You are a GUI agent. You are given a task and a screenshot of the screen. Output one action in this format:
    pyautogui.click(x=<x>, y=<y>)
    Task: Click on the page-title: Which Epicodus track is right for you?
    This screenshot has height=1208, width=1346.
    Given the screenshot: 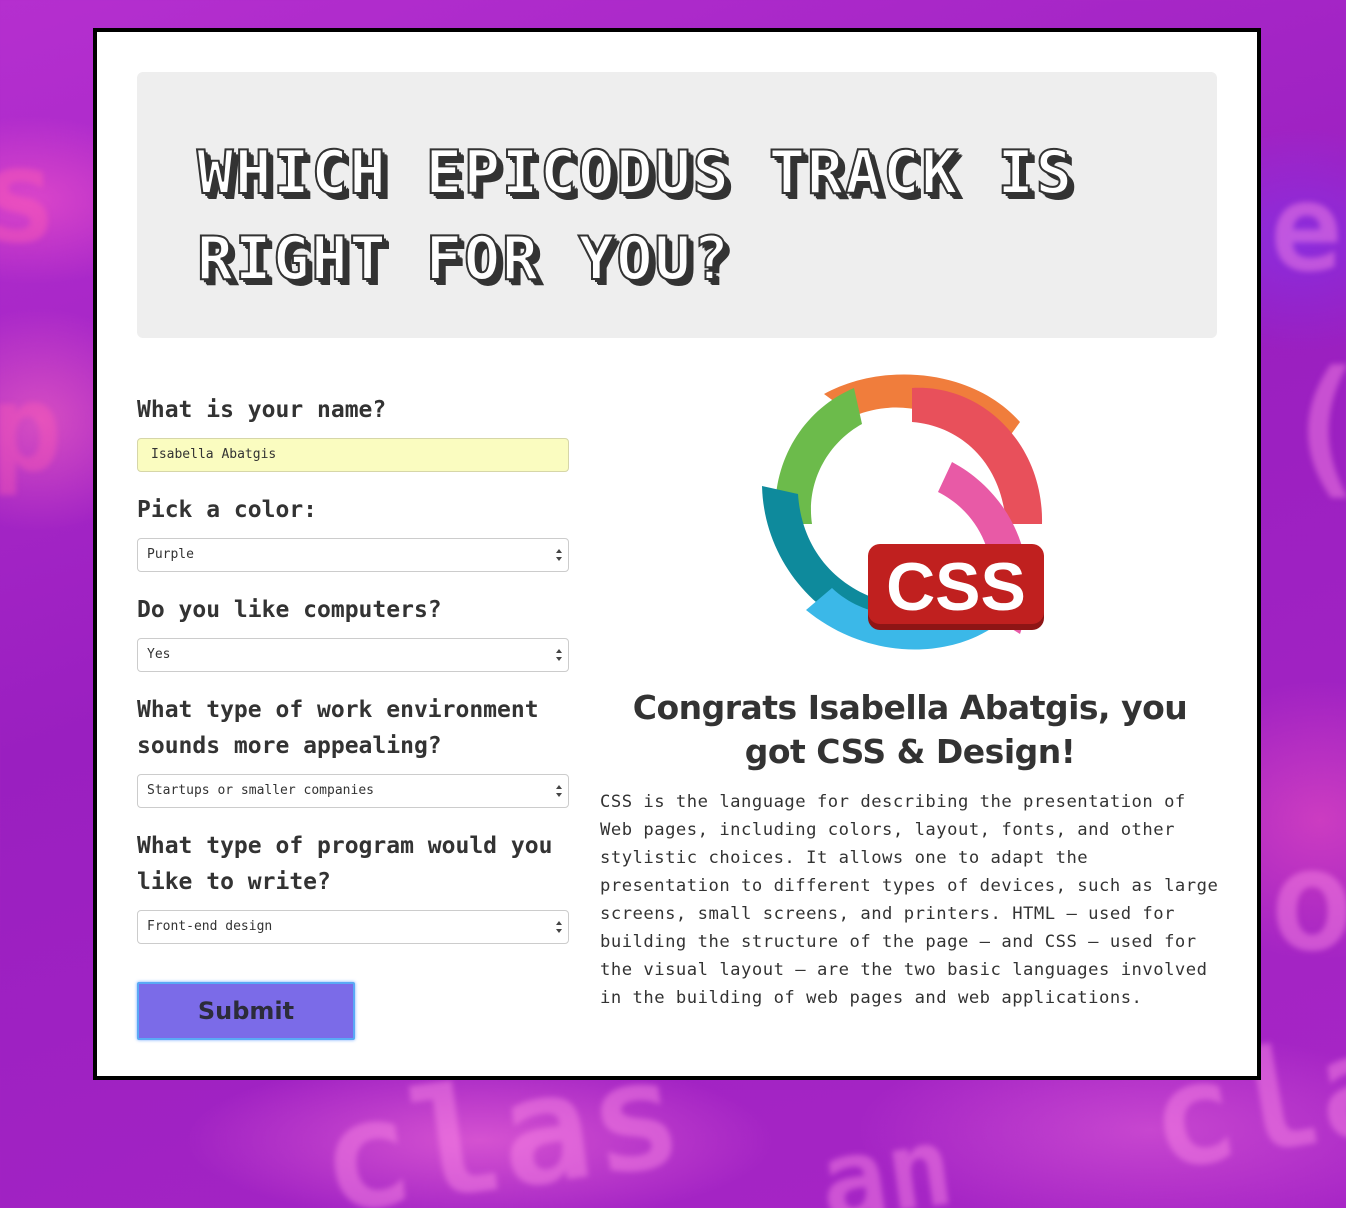 What is the action you would take?
    pyautogui.click(x=635, y=216)
    